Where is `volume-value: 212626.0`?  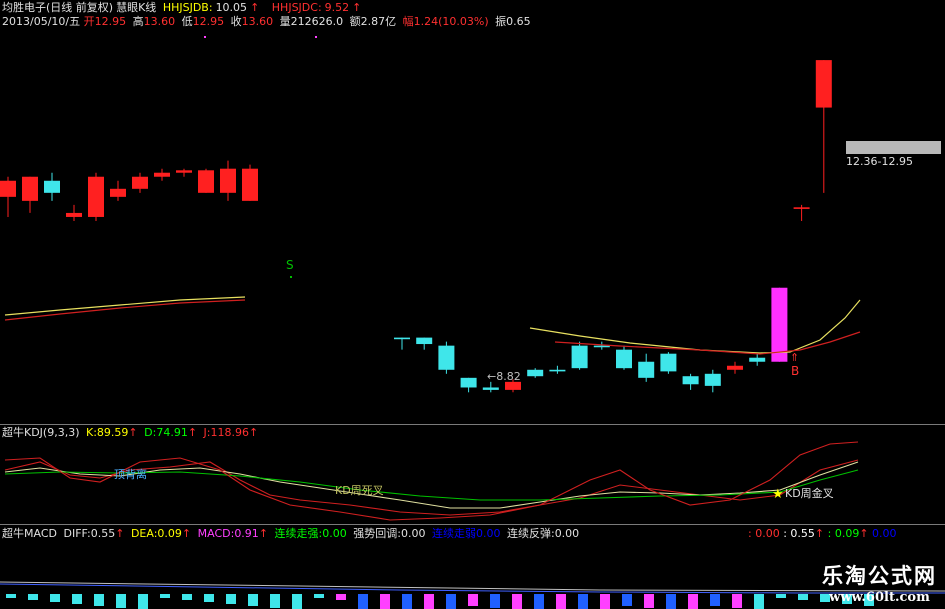
volume-value: 212626.0 is located at coordinates (317, 21).